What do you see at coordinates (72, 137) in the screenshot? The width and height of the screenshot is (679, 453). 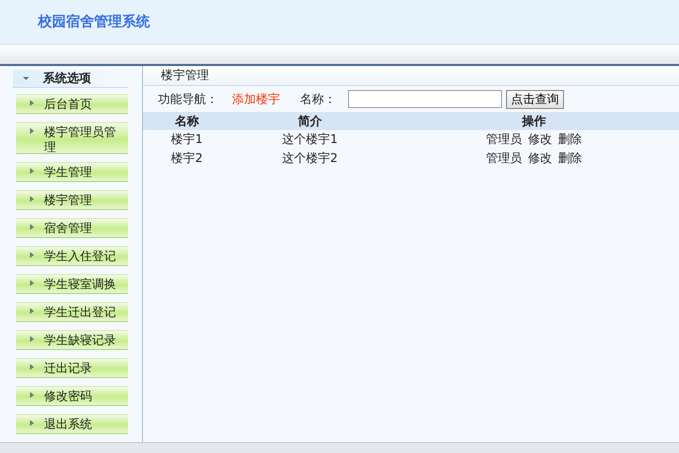 I see `sidebar-item: 楼宇管理员管理` at bounding box center [72, 137].